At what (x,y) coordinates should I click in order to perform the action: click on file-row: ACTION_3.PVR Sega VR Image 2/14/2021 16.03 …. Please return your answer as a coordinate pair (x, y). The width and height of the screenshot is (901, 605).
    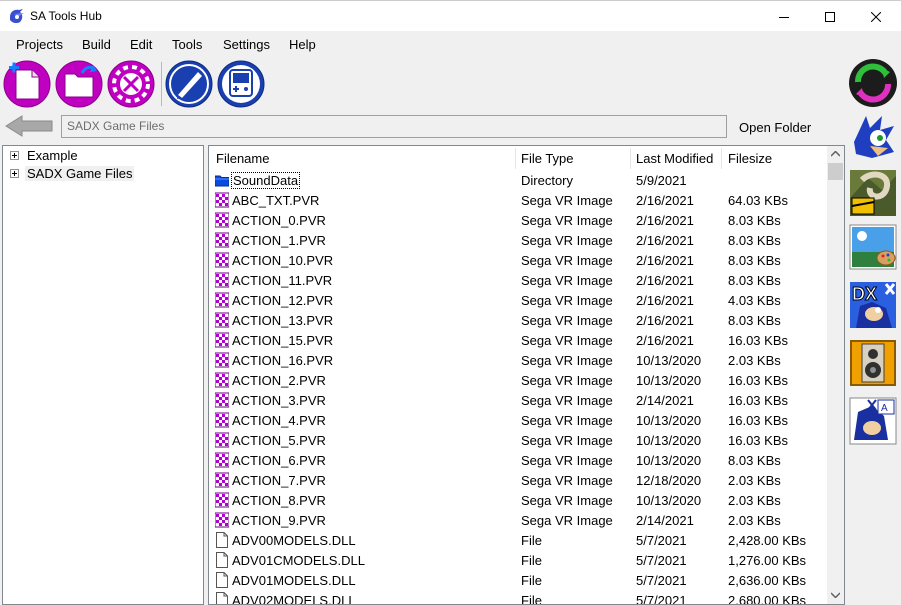
    Looking at the image, I should click on (518, 400).